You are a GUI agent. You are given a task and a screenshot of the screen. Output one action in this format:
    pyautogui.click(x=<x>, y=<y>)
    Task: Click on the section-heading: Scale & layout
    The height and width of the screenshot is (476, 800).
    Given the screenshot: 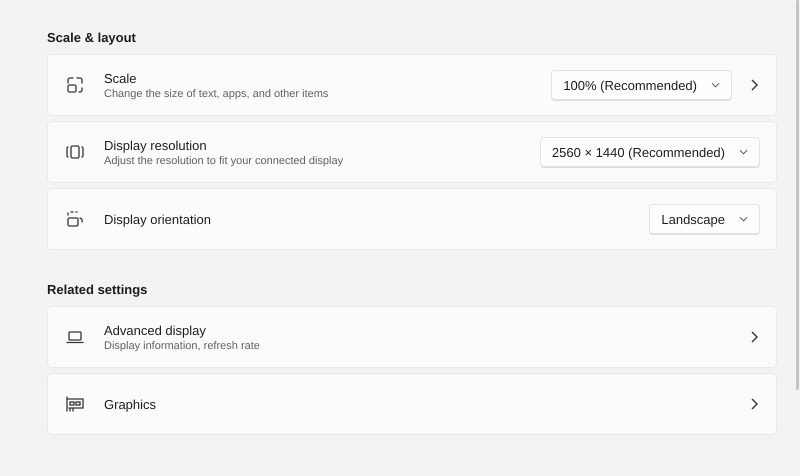 What is the action you would take?
    pyautogui.click(x=92, y=37)
    